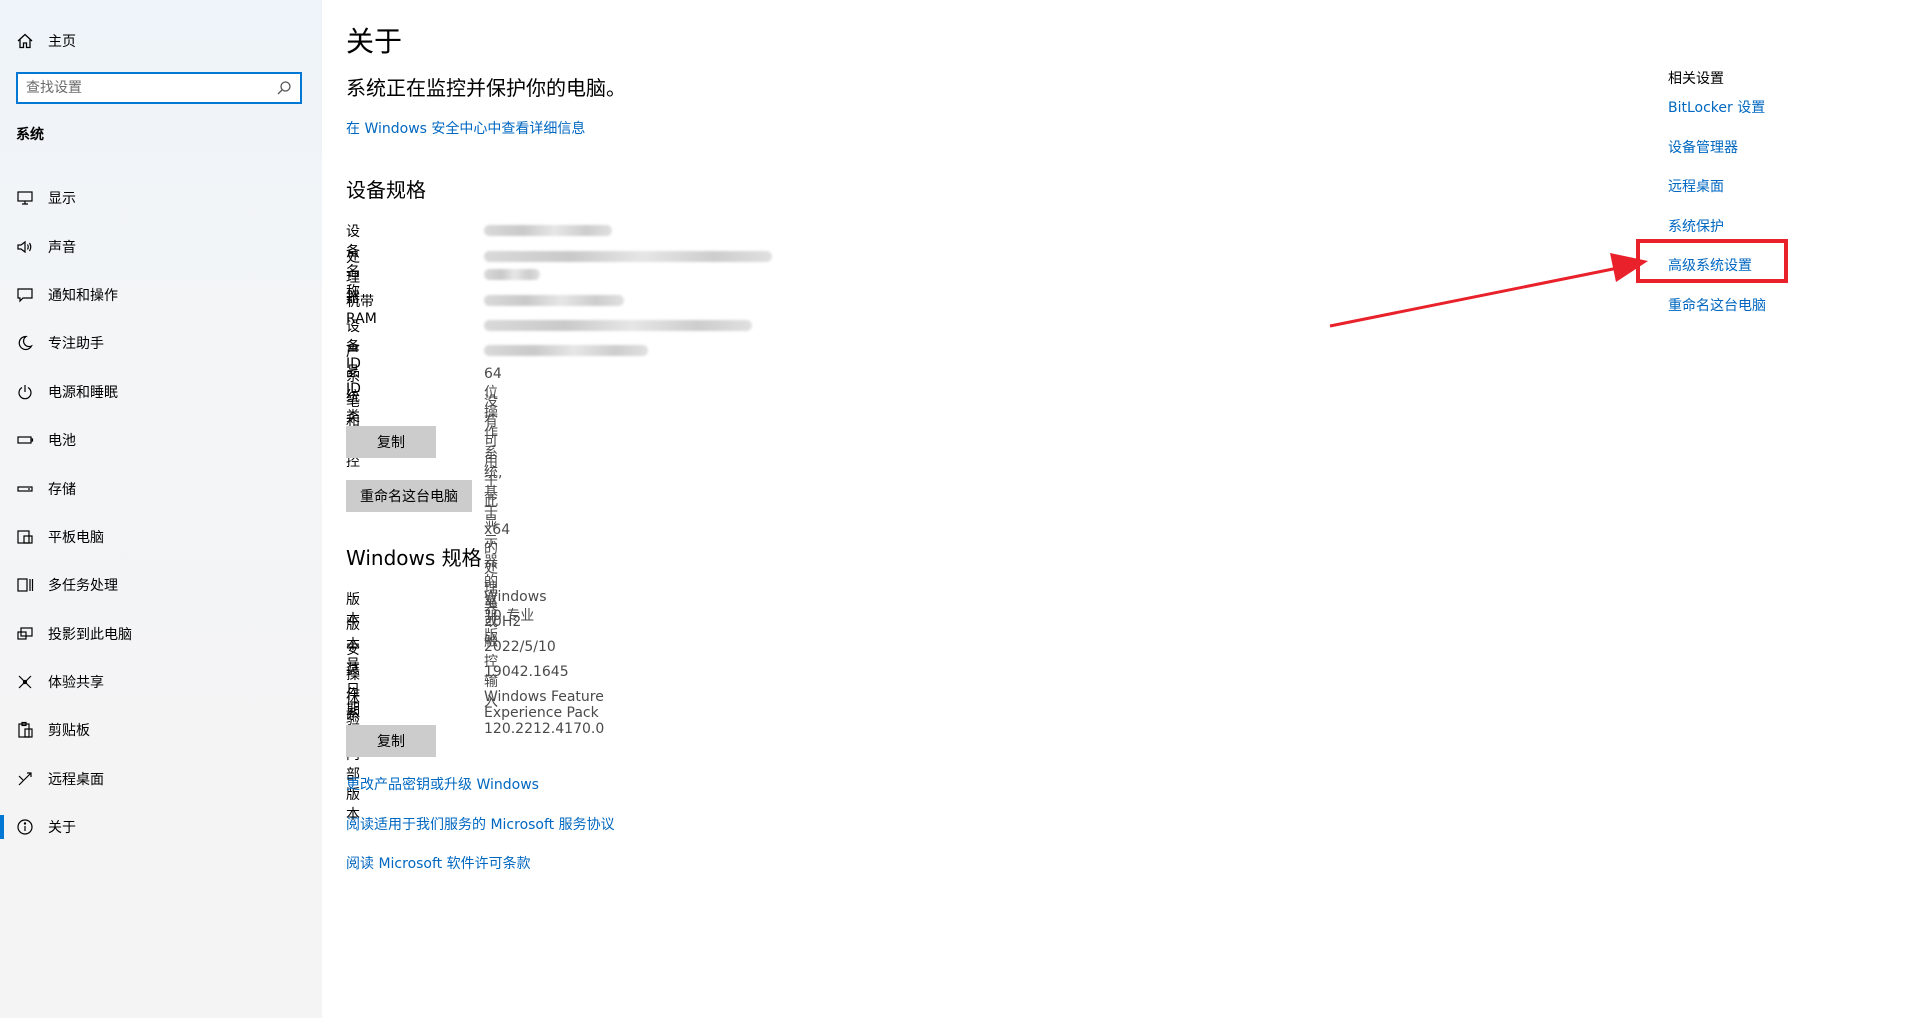 Image resolution: width=1920 pixels, height=1018 pixels. Describe the element at coordinates (480, 824) in the screenshot. I see `services-agreement-link: 阅读适用于我们服务的 Microsoft 服务协议` at that location.